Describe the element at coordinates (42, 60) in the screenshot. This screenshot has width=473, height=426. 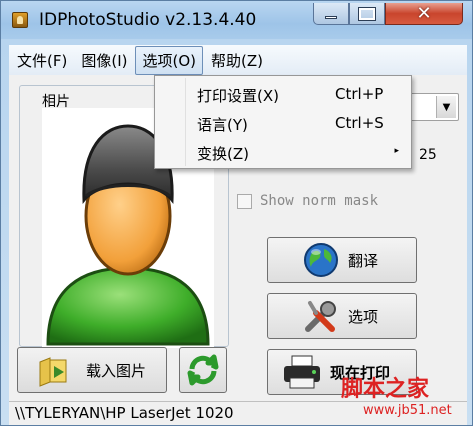
I see `menu-file: 文件(F)` at that location.